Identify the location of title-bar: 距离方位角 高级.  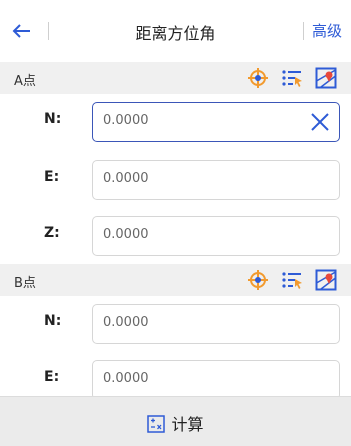
(175, 31).